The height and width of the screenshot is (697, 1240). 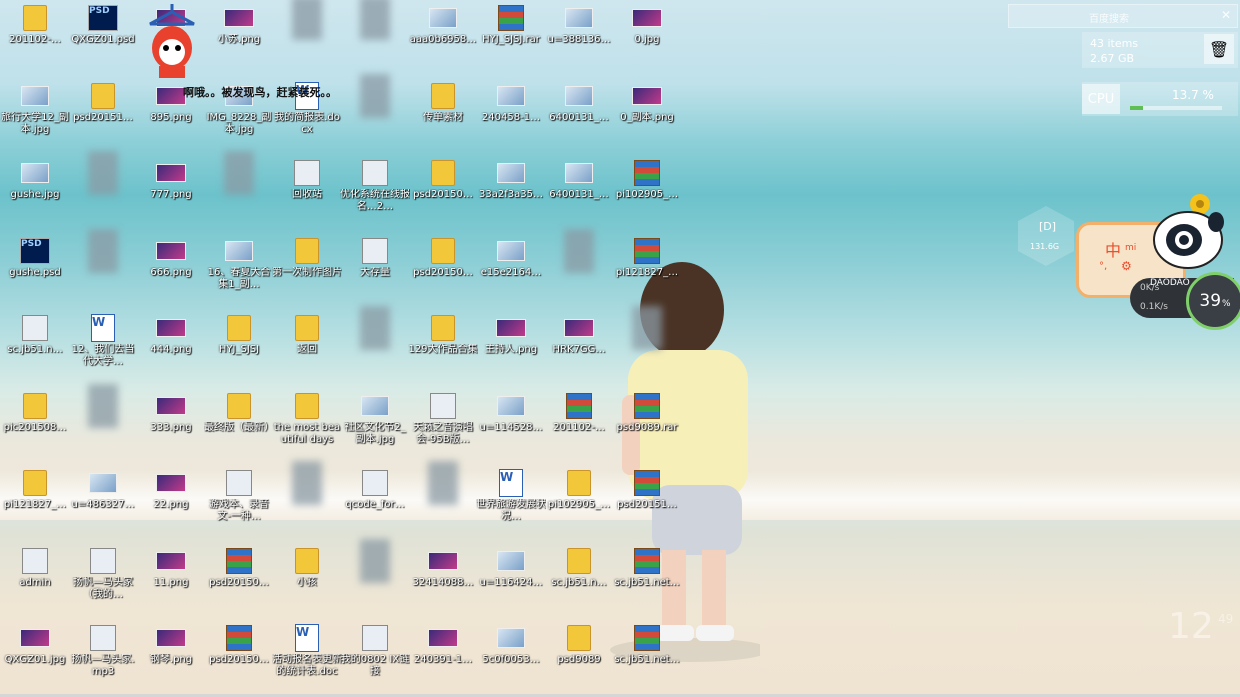 What do you see at coordinates (511, 335) in the screenshot?
I see `desktop-icon: 主持人.png` at bounding box center [511, 335].